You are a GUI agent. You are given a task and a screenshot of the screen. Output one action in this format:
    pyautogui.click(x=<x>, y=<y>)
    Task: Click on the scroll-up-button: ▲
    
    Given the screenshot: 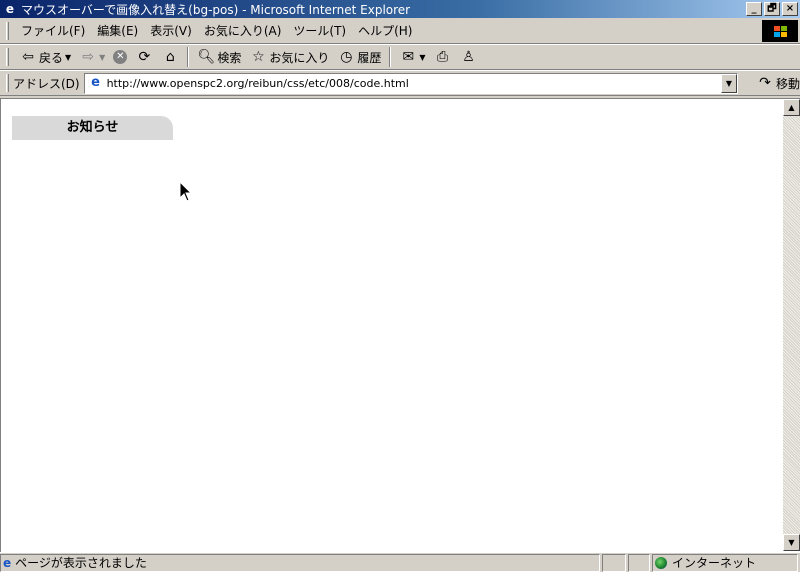 What is the action you would take?
    pyautogui.click(x=791, y=107)
    